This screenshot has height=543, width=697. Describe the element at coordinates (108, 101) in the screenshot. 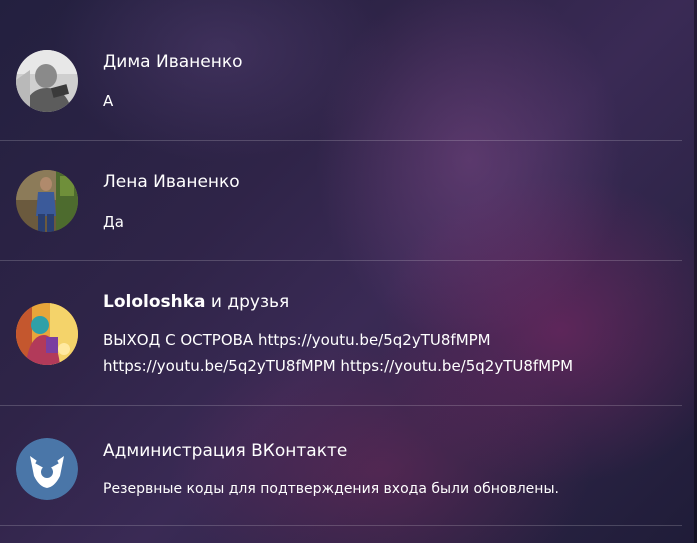

I see `last-message: А` at that location.